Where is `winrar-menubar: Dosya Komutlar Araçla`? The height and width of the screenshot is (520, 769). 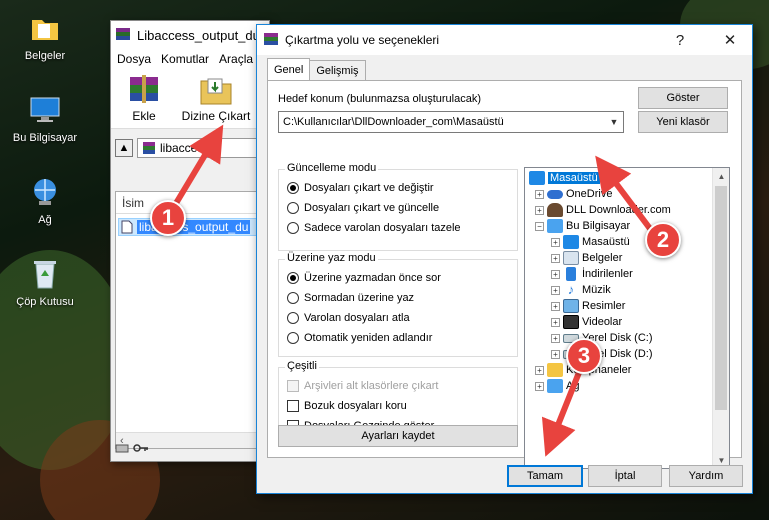
winrar-menubar: Dosya Komutlar Araçla is located at coordinates (190, 59).